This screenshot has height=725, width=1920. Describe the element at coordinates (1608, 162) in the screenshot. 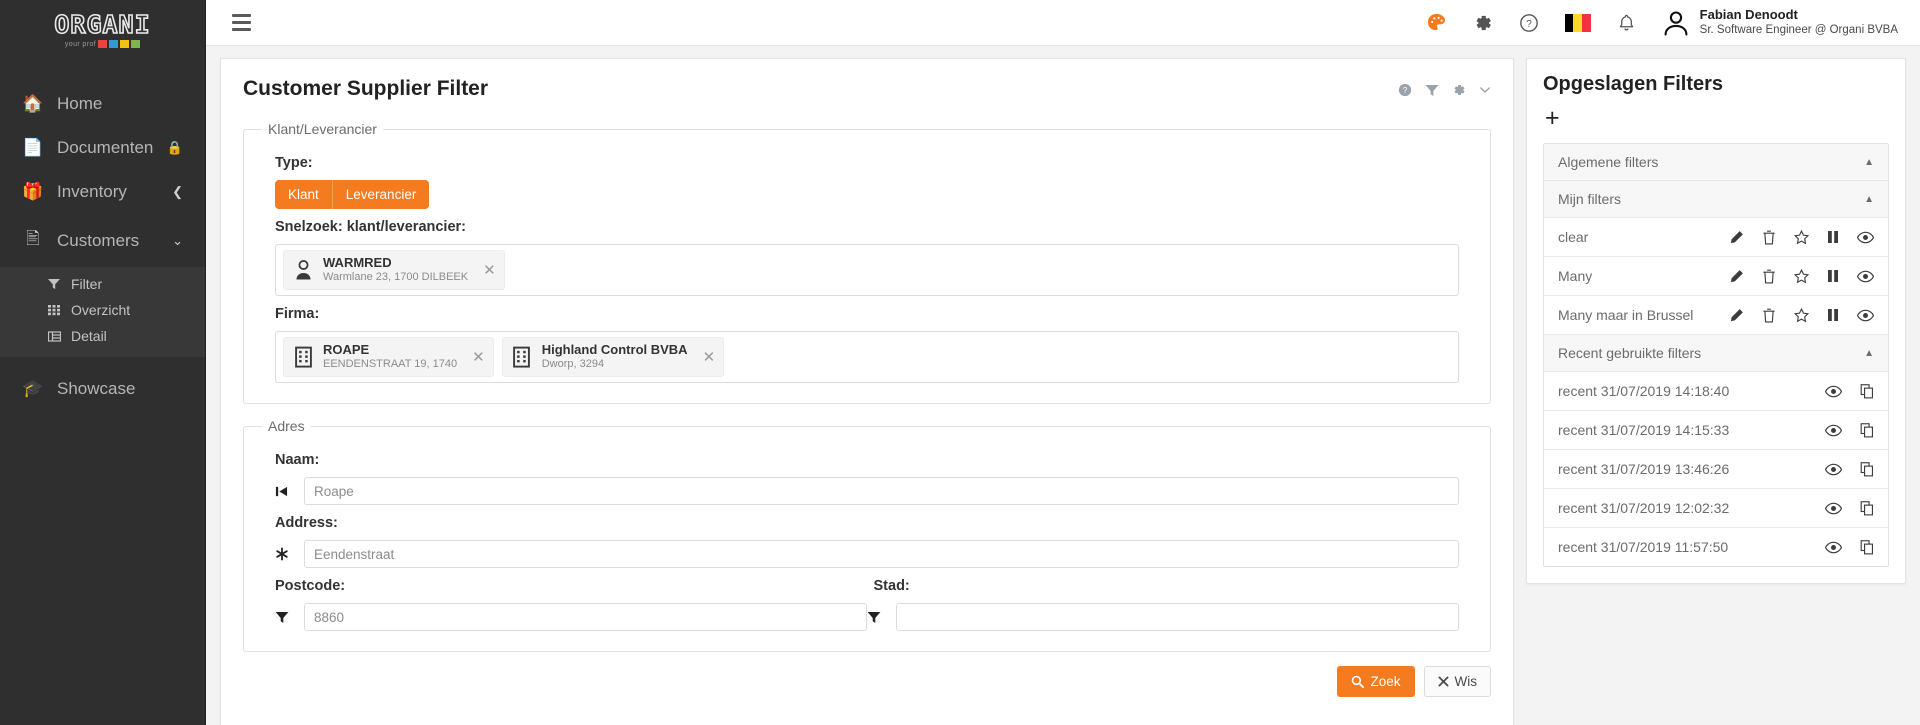

I see `filter-group-label: Algemene filters` at that location.